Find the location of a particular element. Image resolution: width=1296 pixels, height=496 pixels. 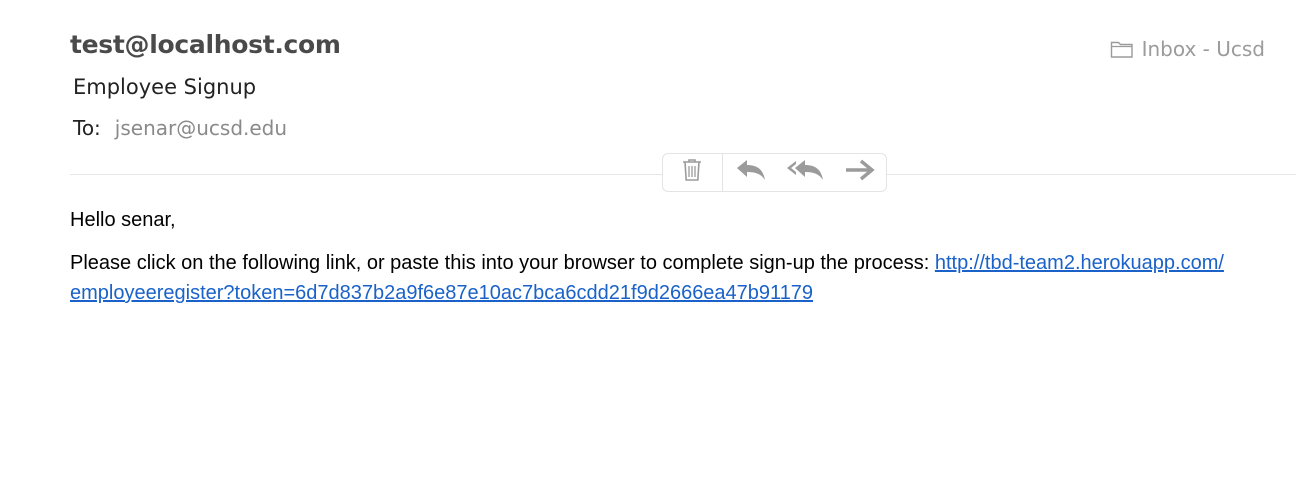

forward-button is located at coordinates (860, 172).